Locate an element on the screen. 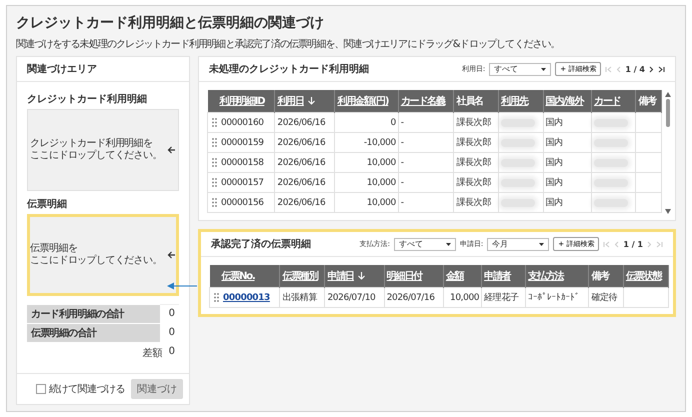 This screenshot has width=692, height=417. difference-value: 0 is located at coordinates (171, 352).